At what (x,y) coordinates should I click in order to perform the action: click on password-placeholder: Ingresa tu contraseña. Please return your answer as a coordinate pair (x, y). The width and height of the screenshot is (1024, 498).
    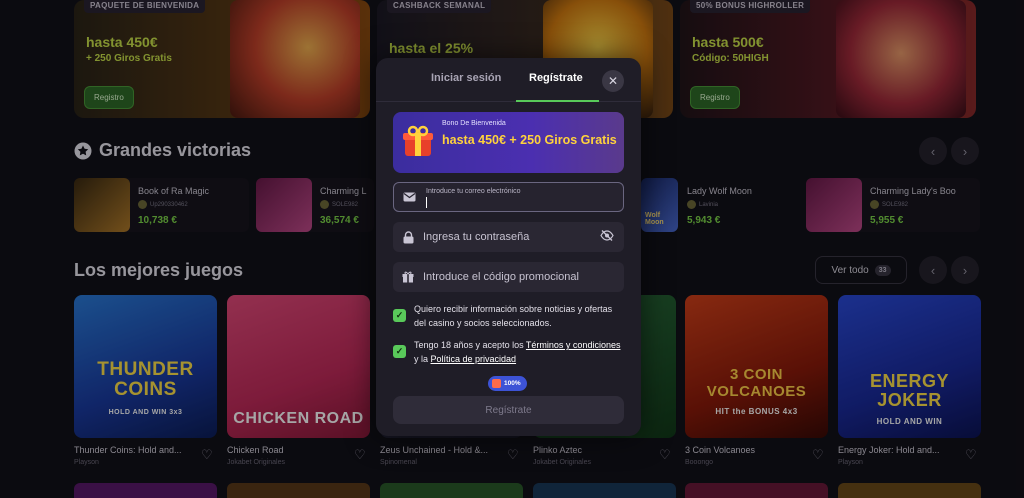
    Looking at the image, I should click on (476, 237).